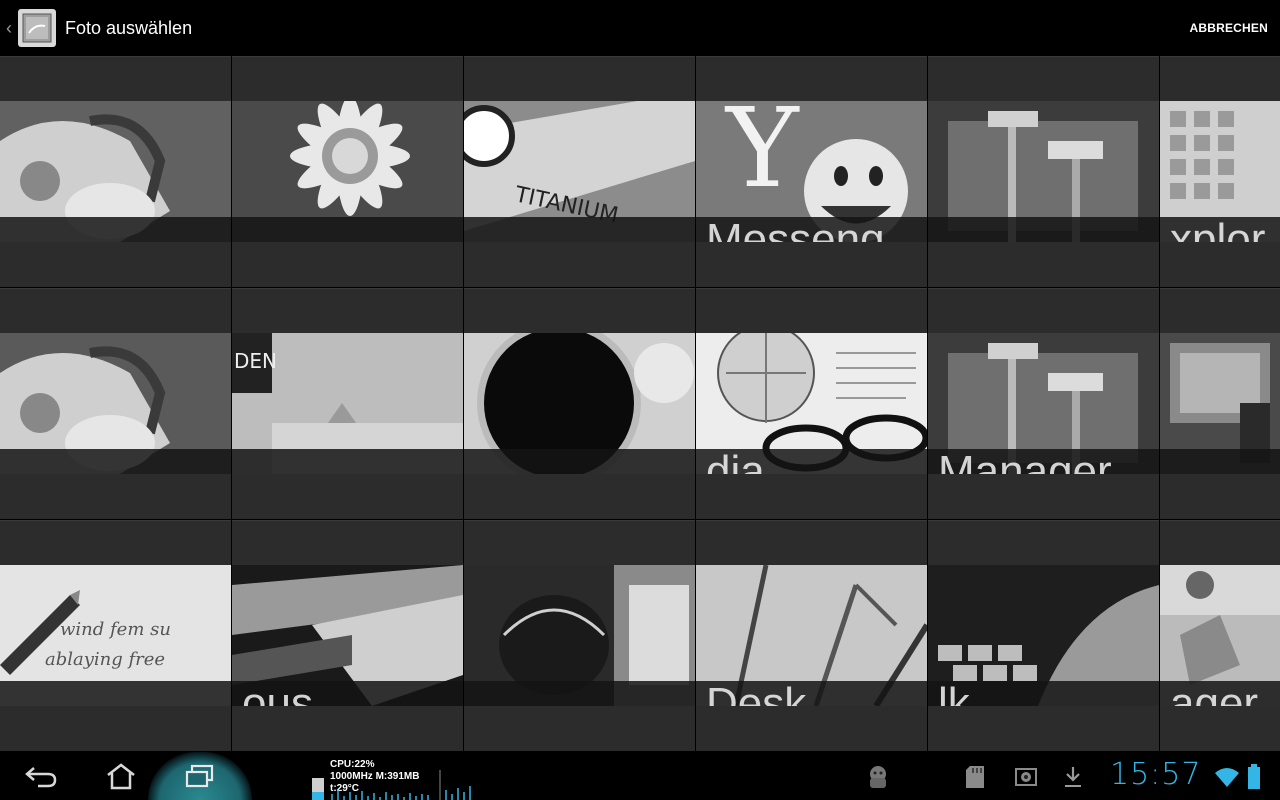 The image size is (1280, 800). I want to click on photo-tile: Desk, so click(811, 635).